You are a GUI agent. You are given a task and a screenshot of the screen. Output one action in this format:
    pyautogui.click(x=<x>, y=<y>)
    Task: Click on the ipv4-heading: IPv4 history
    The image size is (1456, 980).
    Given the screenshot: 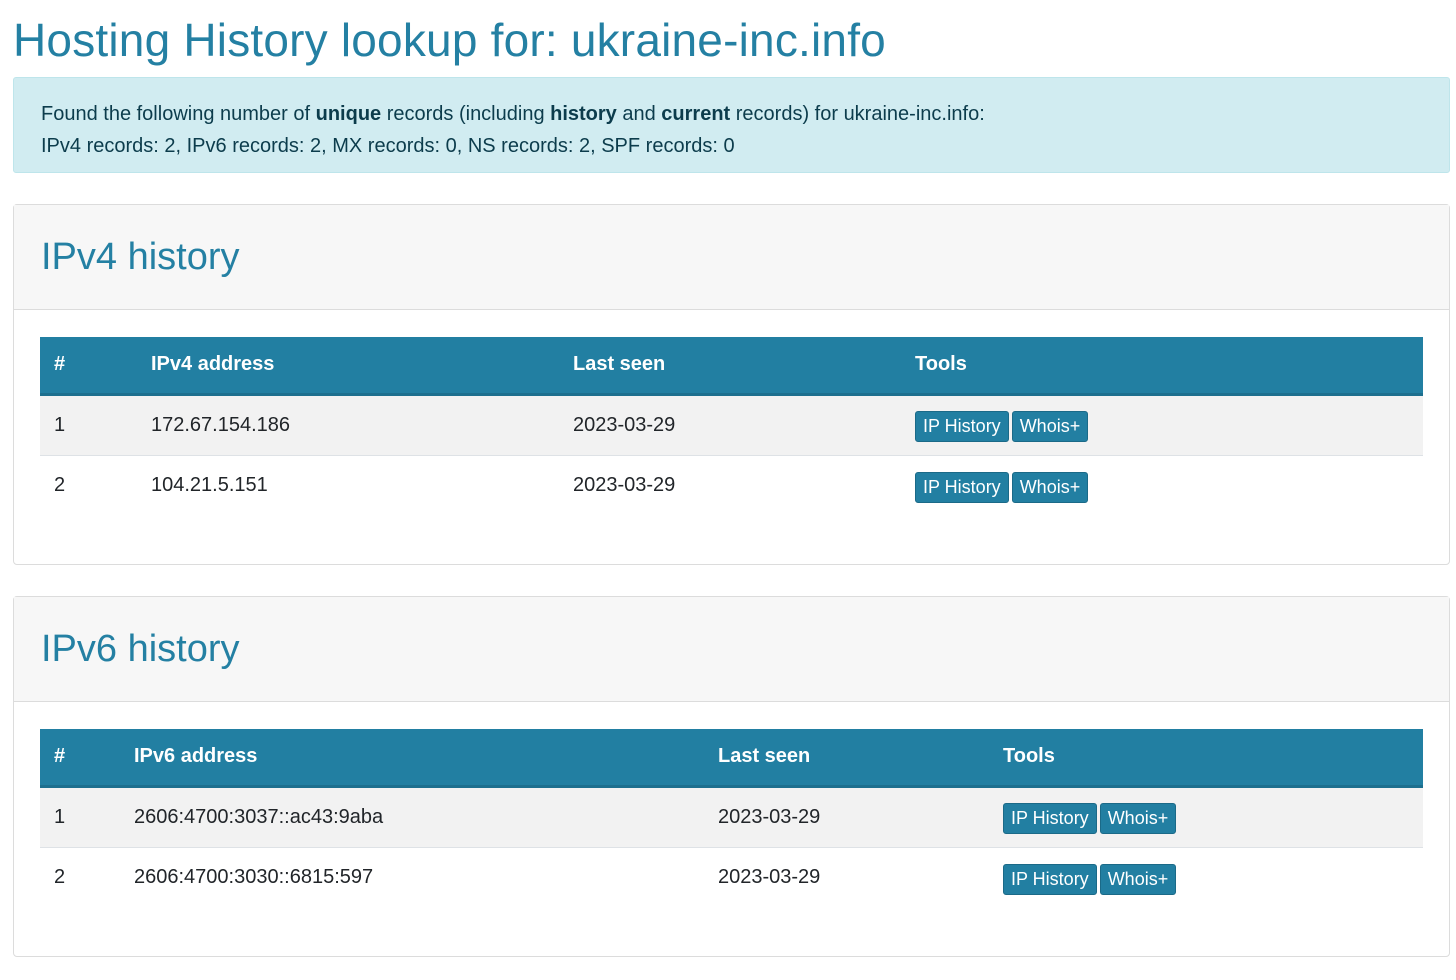 What is the action you would take?
    pyautogui.click(x=140, y=257)
    